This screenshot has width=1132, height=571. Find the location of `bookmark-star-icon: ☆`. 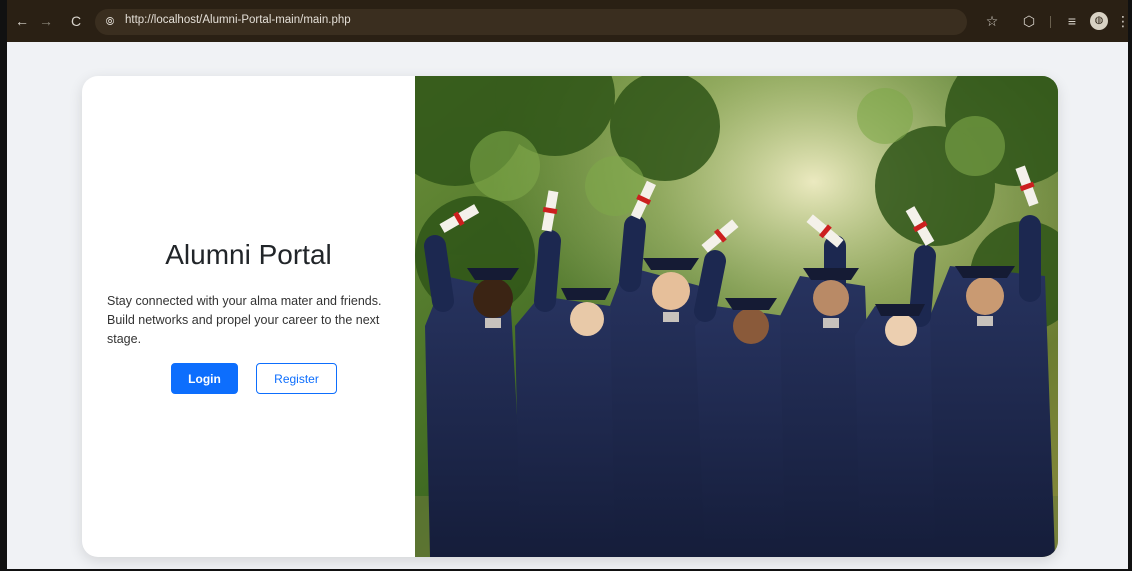

bookmark-star-icon: ☆ is located at coordinates (992, 21).